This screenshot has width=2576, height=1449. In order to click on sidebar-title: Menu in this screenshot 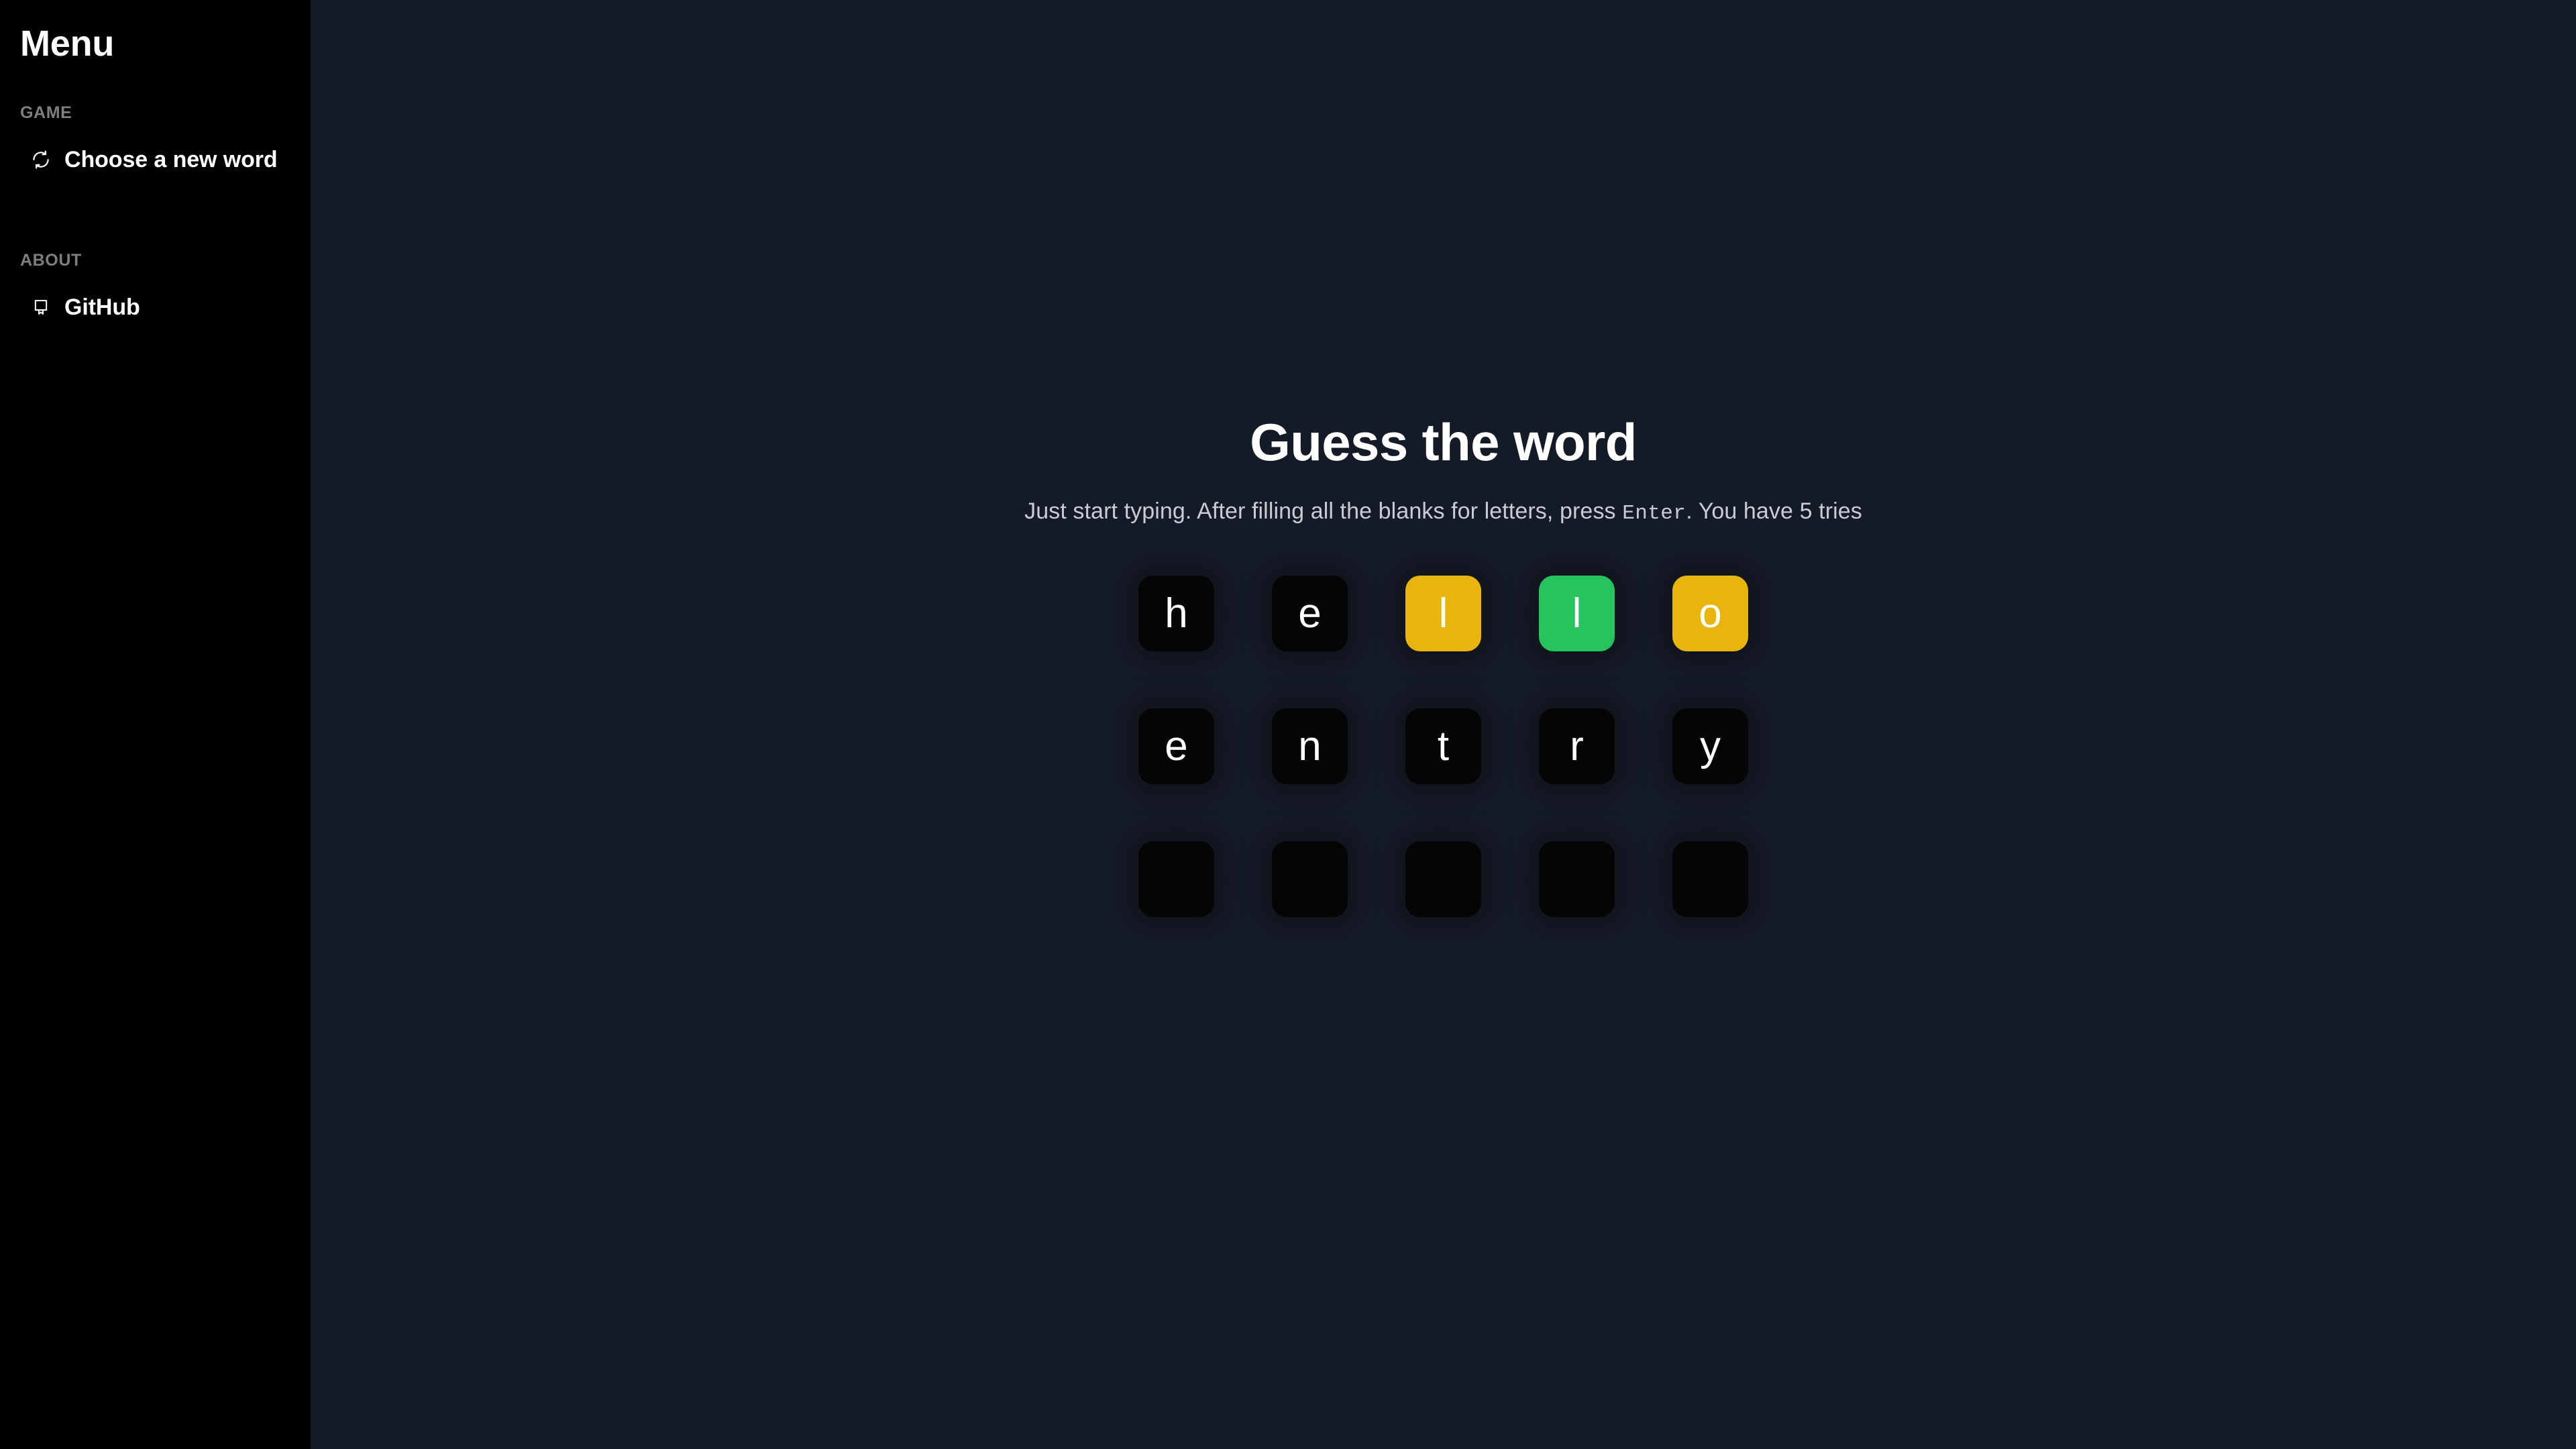, I will do `click(67, 43)`.